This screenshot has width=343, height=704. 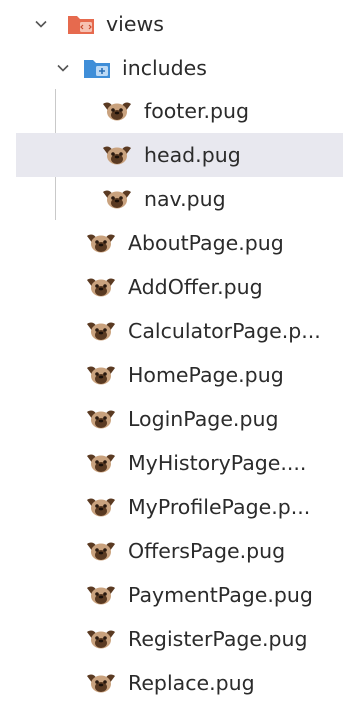 I want to click on file-nav-pug: nav.pug, so click(x=221, y=199).